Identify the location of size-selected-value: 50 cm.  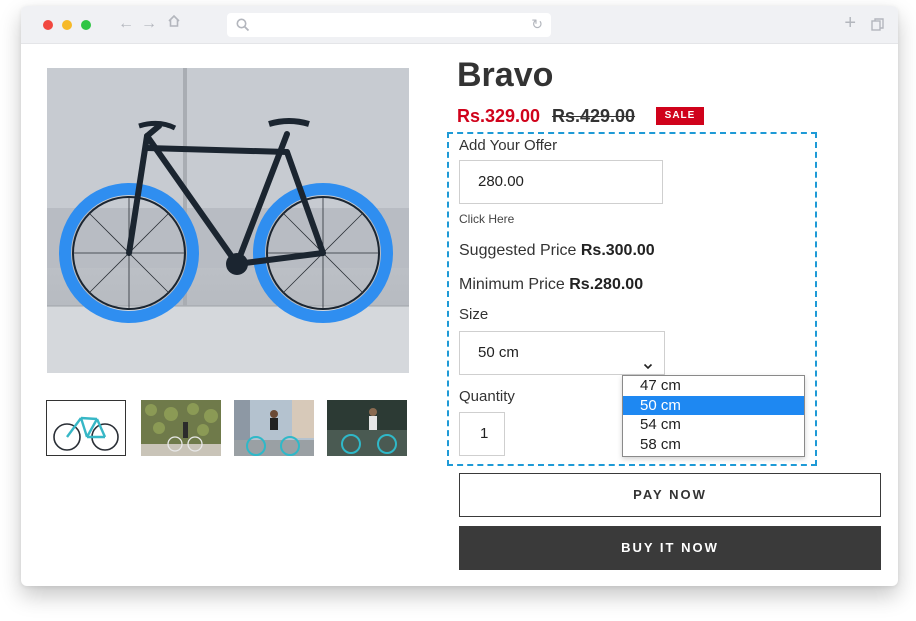
(498, 352).